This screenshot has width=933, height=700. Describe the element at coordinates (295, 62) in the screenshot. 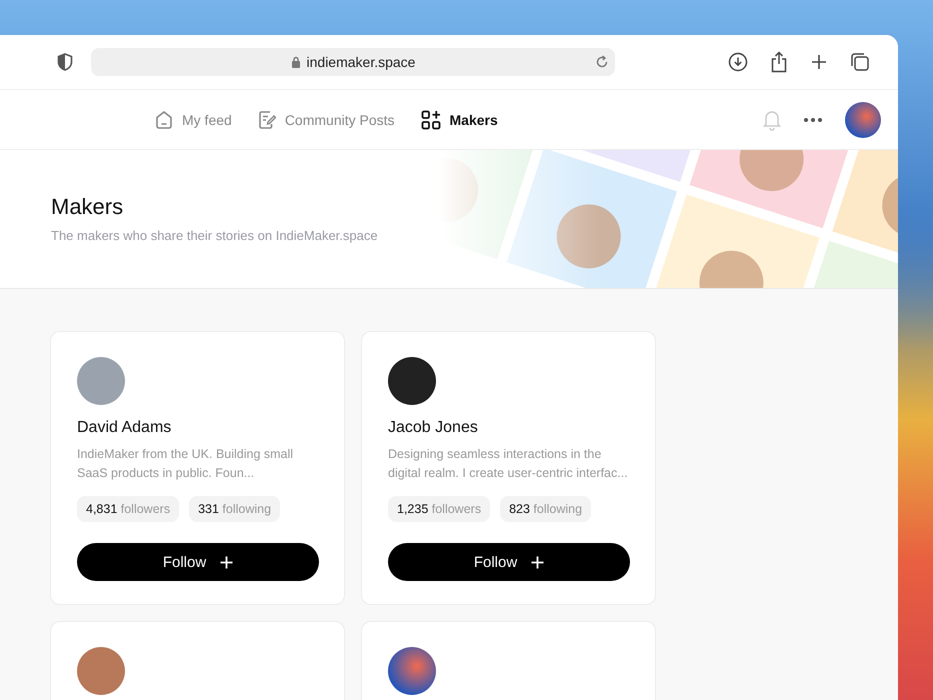

I see `lock-icon` at that location.